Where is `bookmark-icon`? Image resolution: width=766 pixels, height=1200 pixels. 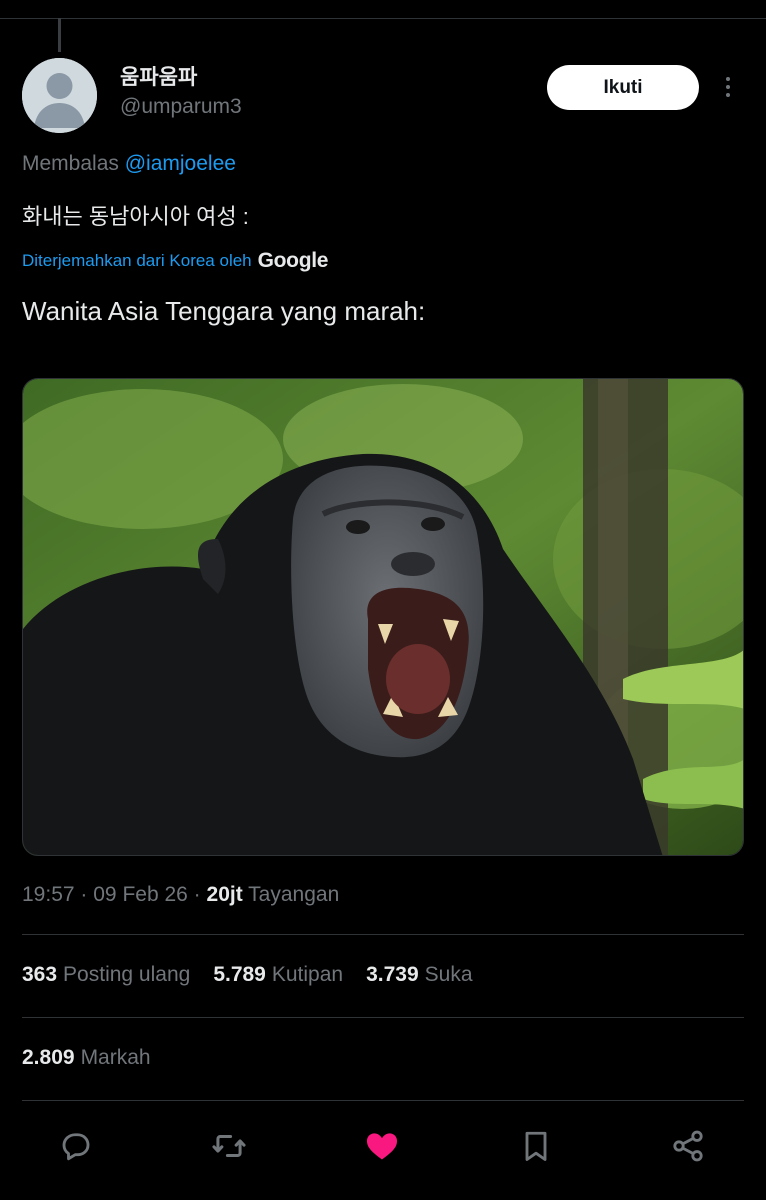
bookmark-icon is located at coordinates (536, 1146).